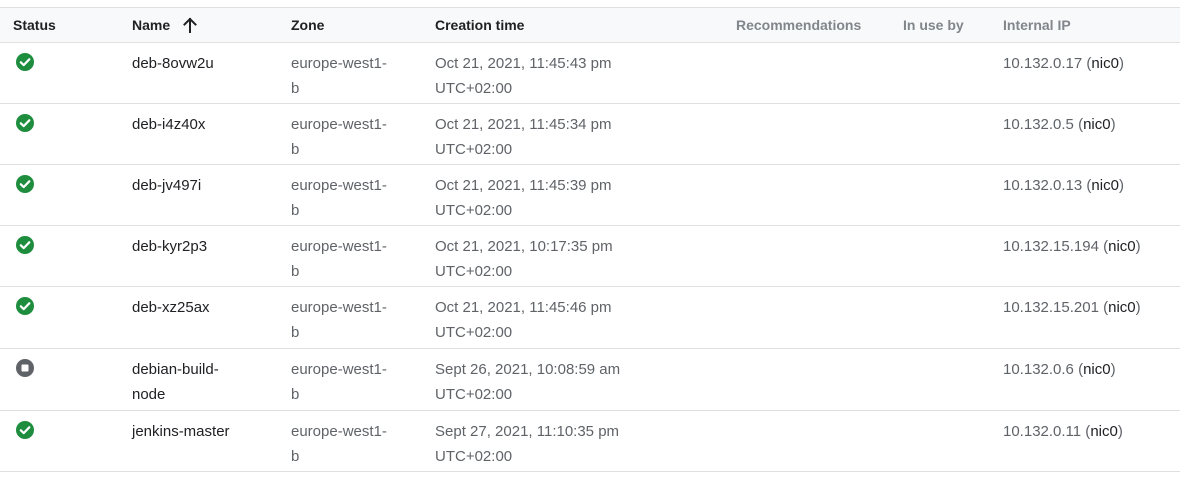 The image size is (1180, 497). Describe the element at coordinates (524, 246) in the screenshot. I see `creation-time-line1: Oct 21, 2021, 10:17:35 pm` at that location.